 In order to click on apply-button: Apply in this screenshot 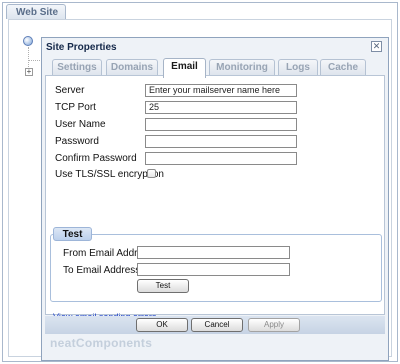, I will do `click(274, 325)`.